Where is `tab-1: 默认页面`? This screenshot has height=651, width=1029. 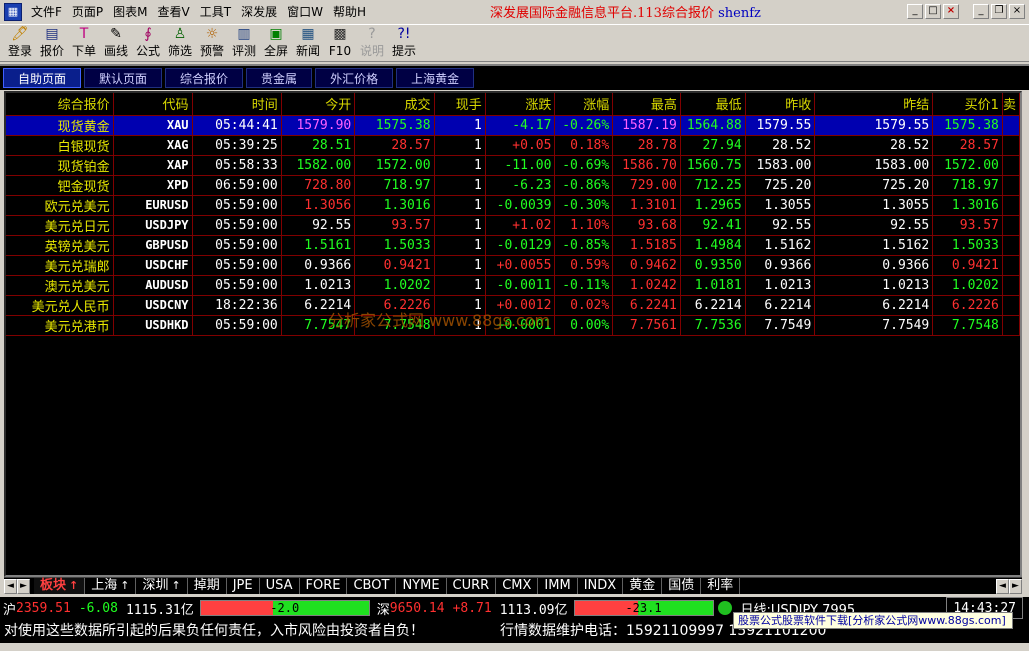 tab-1: 默认页面 is located at coordinates (123, 78).